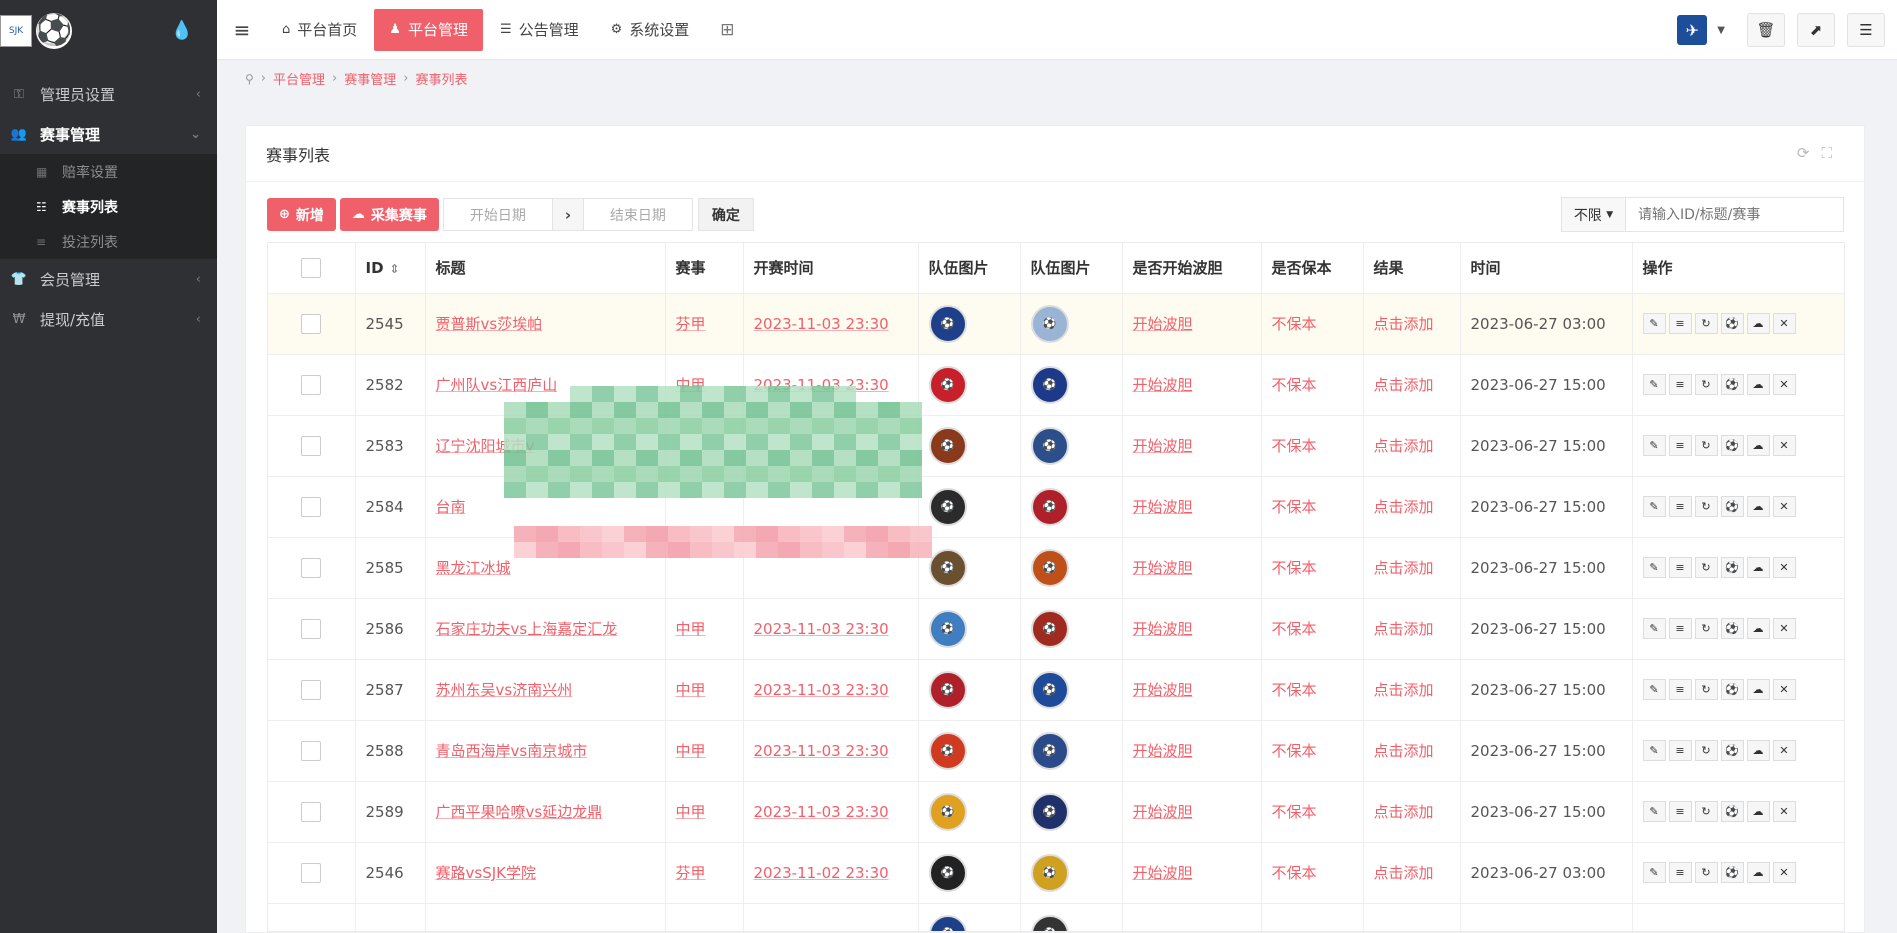 The height and width of the screenshot is (933, 1897). Describe the element at coordinates (108, 319) in the screenshot. I see `menu-withdraw-recharge: ₩ 提现/充值 ‹` at that location.